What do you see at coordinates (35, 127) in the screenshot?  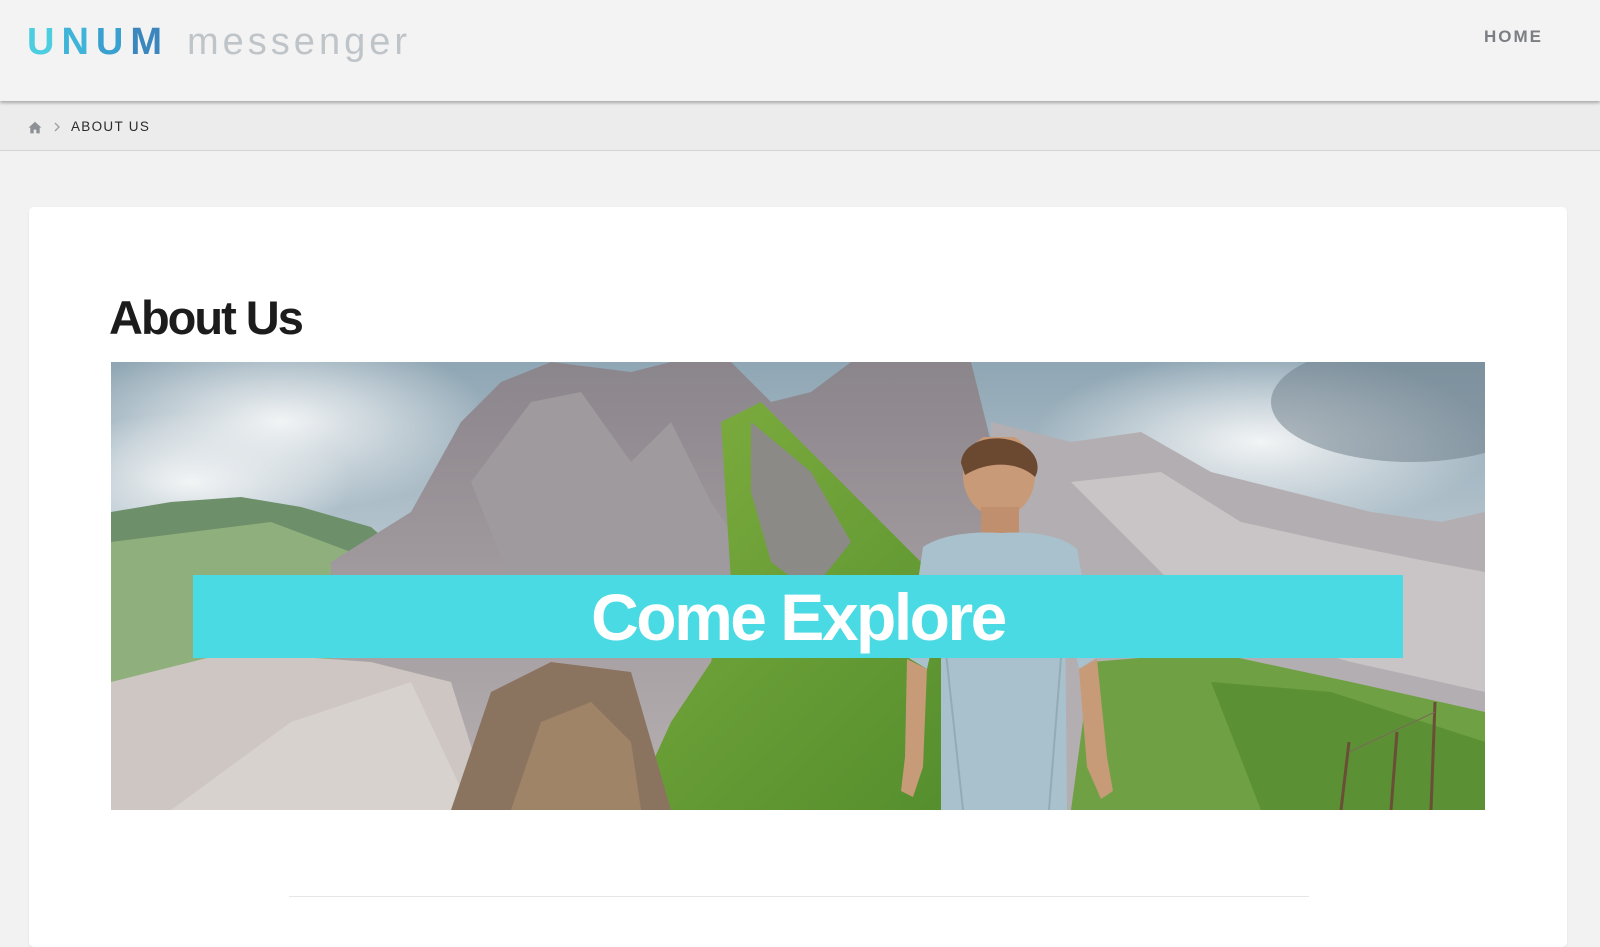 I see `home-icon` at bounding box center [35, 127].